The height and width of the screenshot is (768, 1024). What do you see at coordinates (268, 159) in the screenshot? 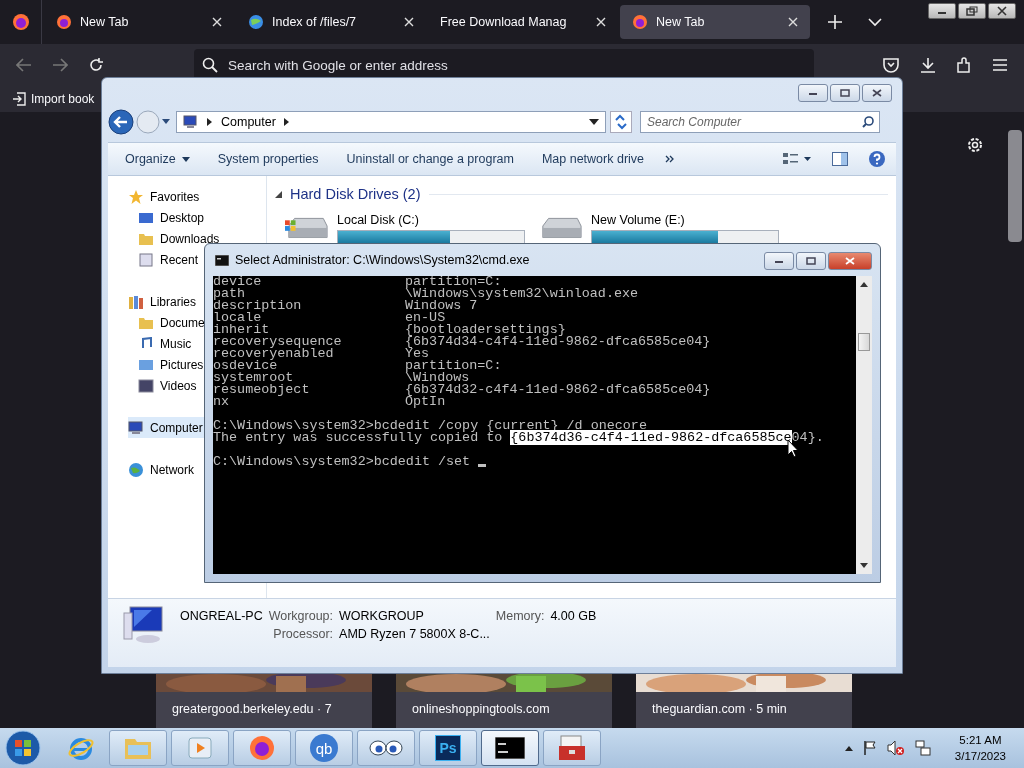
I see `command-button: System properties` at bounding box center [268, 159].